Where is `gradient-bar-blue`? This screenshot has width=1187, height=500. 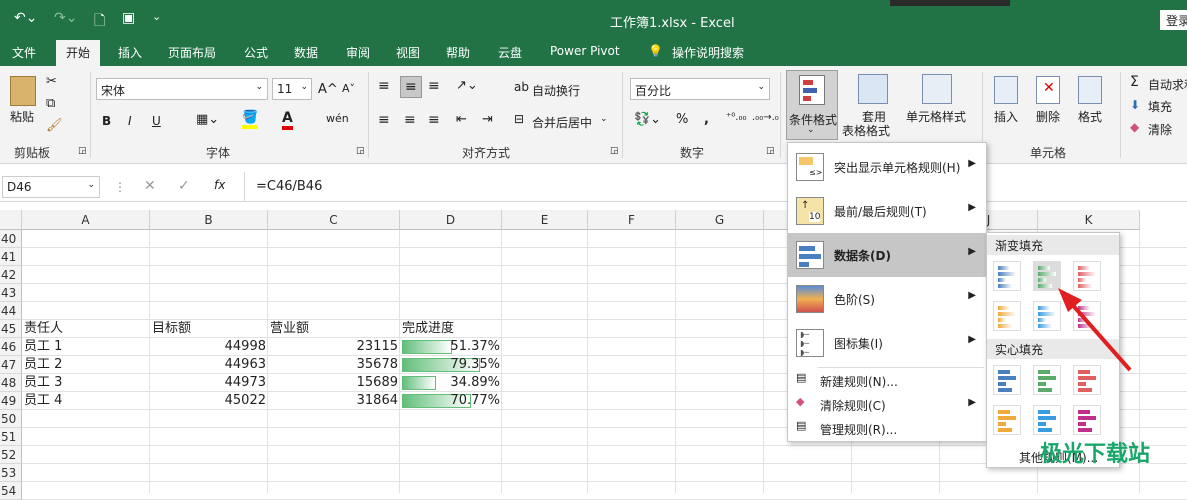
gradient-bar-blue is located at coordinates (1007, 276).